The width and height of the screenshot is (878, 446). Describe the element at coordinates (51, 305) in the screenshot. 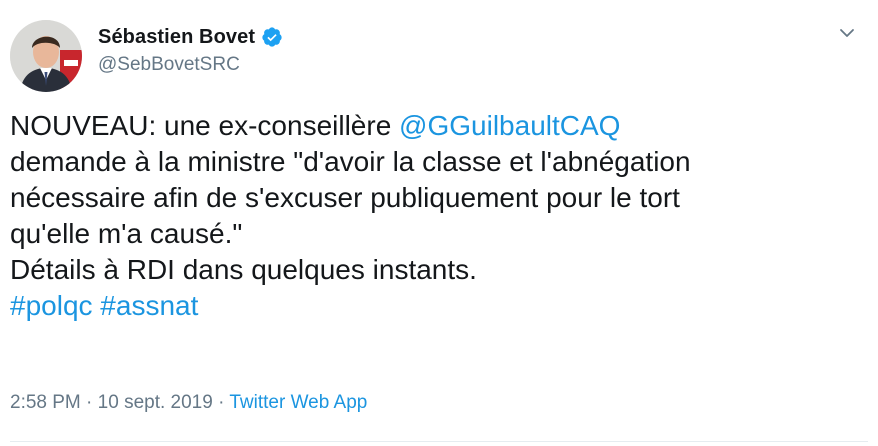

I see `hashtag-link: #polqc` at that location.